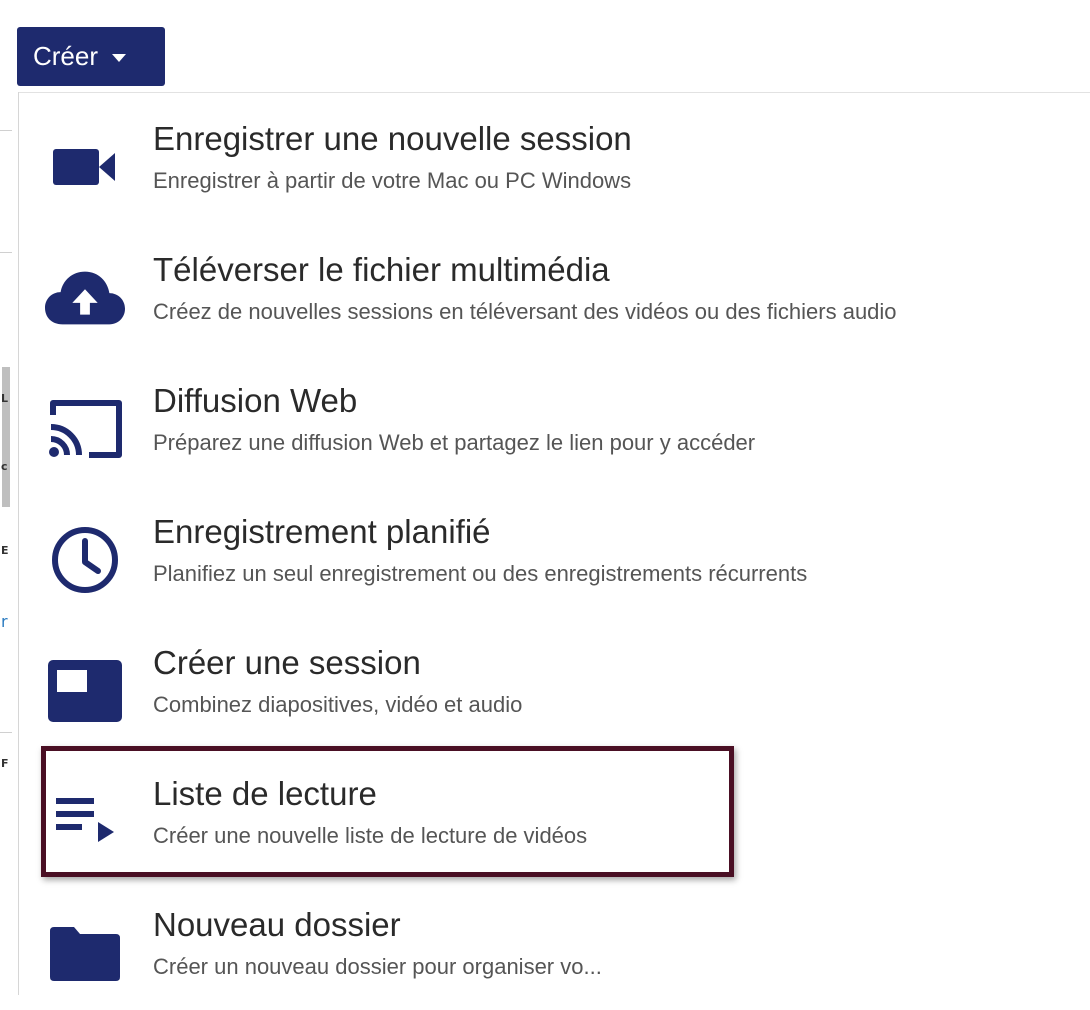  Describe the element at coordinates (545, 46) in the screenshot. I see `top-bar: Créer` at that location.